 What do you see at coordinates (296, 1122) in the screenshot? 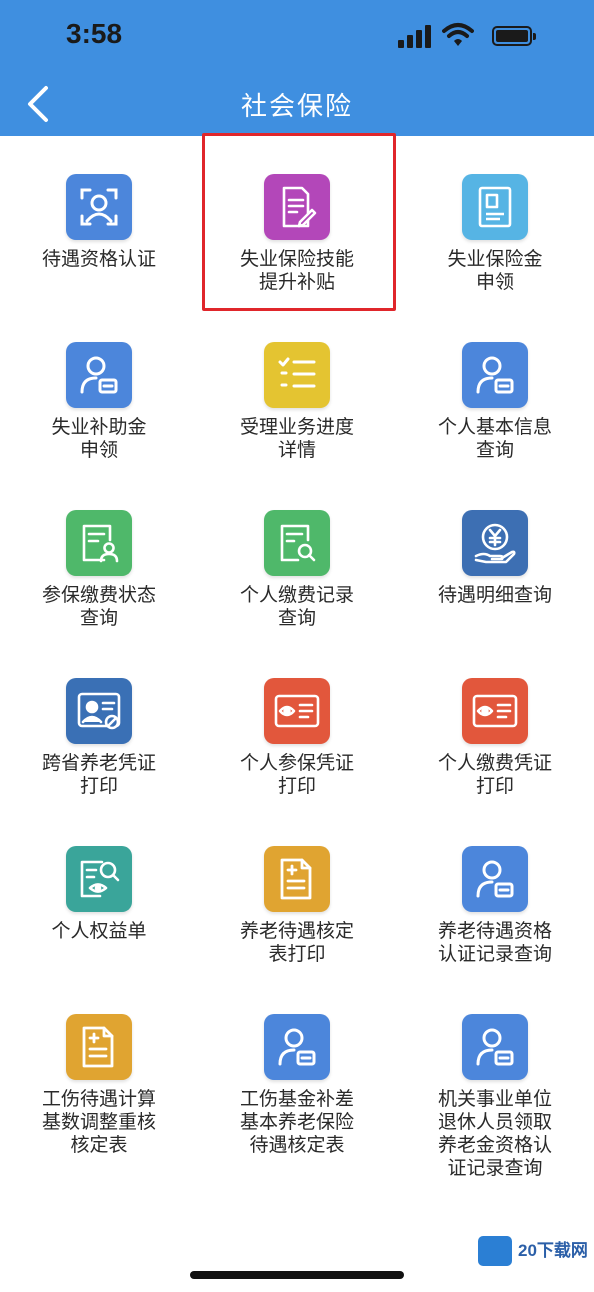
I see `service-label: 工伤基金补差 基本养老保险 待遇核定表` at bounding box center [296, 1122].